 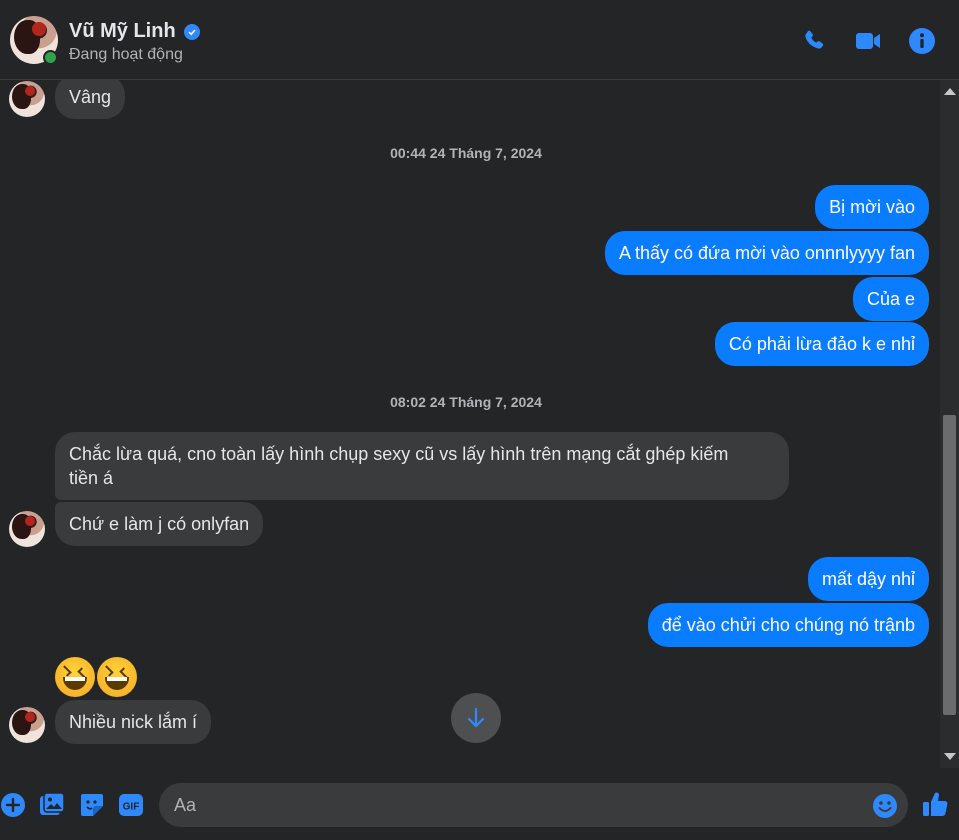 I want to click on online-status-dot, so click(x=50, y=57).